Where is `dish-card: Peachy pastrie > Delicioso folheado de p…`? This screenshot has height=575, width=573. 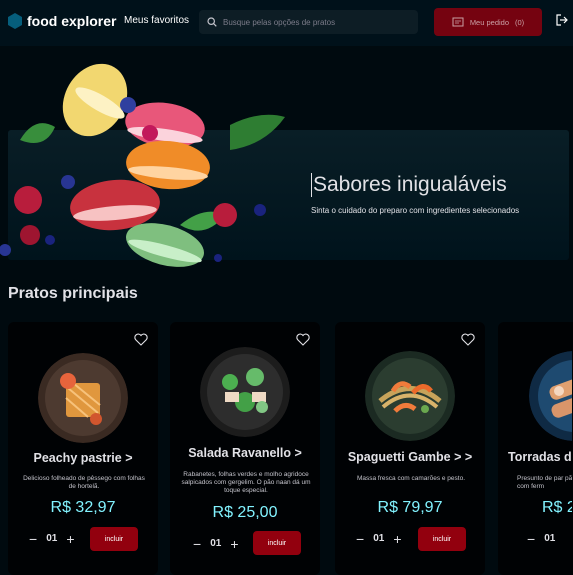 dish-card: Peachy pastrie > Delicioso folheado de p… is located at coordinates (83, 448).